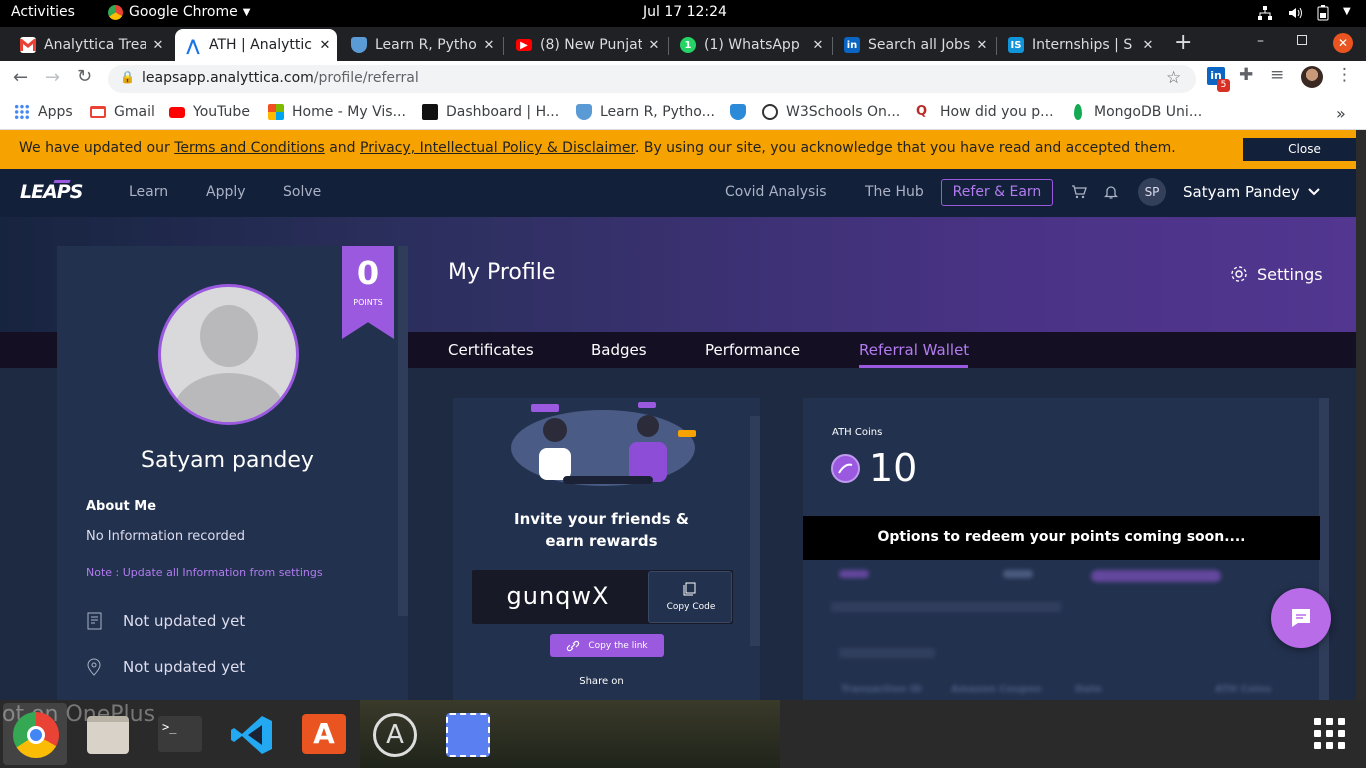 This screenshot has height=768, width=1366. I want to click on referral-code: gunqwX, so click(558, 596).